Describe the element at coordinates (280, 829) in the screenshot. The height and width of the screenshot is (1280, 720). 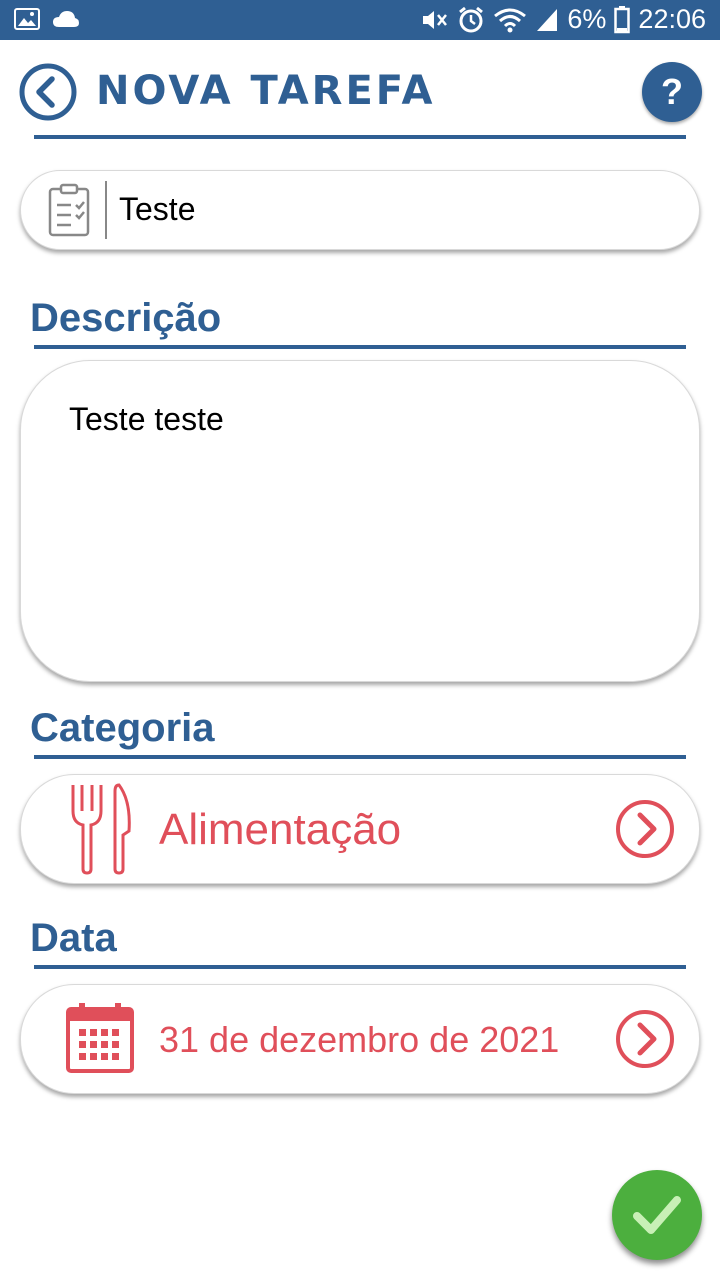
I see `category-value: Alimentação` at that location.